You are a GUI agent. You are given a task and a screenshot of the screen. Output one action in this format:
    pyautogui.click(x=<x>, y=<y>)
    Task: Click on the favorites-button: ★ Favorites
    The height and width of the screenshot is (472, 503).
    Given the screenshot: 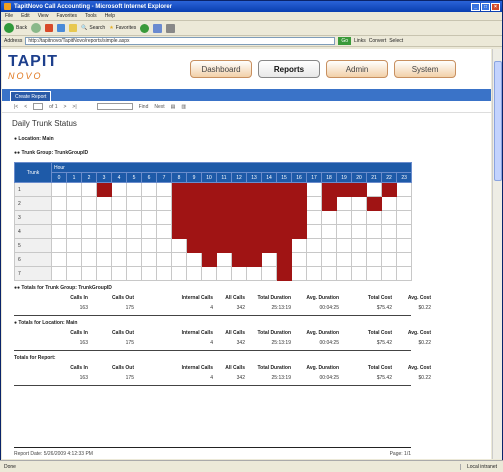 What is the action you would take?
    pyautogui.click(x=122, y=28)
    